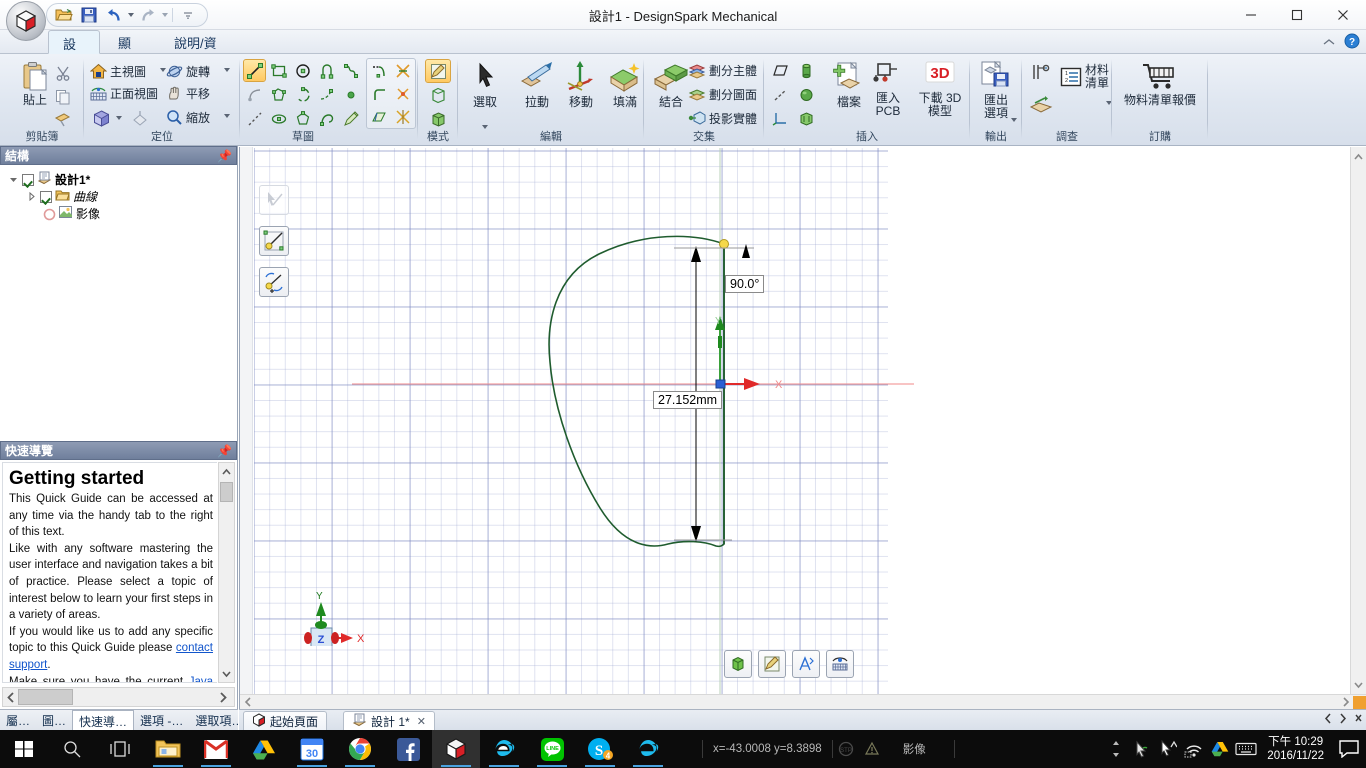 This screenshot has width=1366, height=768. I want to click on quick-guide-horizontal-scrollbar, so click(118, 697).